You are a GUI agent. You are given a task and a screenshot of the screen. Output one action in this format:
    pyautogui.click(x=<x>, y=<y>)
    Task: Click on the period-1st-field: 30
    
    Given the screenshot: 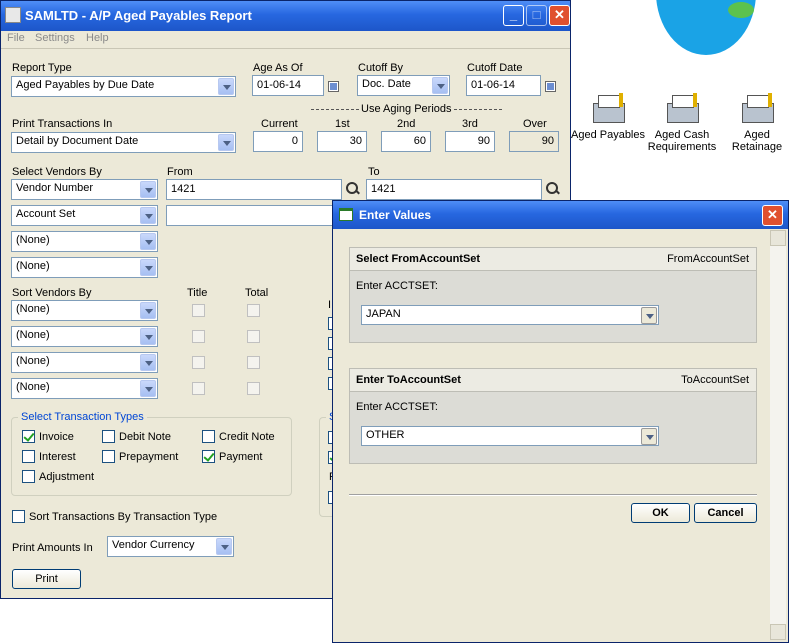 What is the action you would take?
    pyautogui.click(x=342, y=141)
    